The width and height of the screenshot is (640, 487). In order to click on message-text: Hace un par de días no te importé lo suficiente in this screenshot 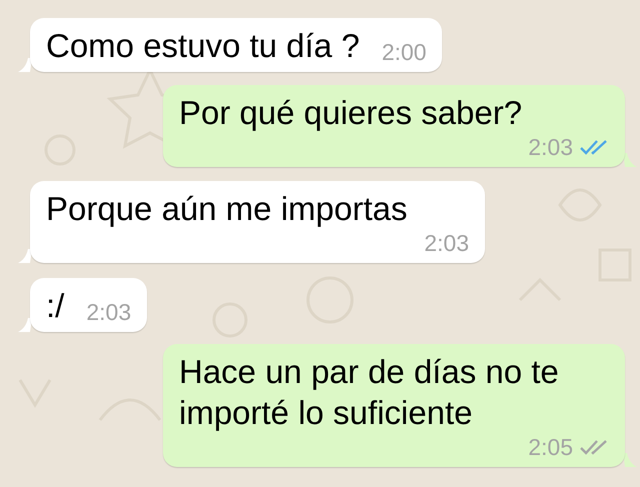, I will do `click(369, 392)`.